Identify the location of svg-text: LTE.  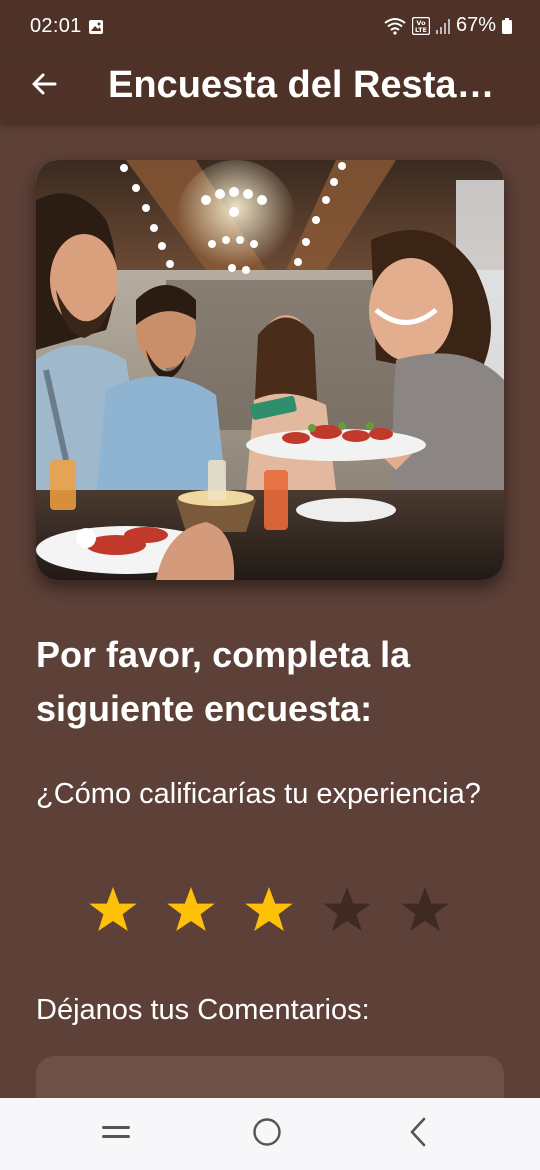
(421, 30).